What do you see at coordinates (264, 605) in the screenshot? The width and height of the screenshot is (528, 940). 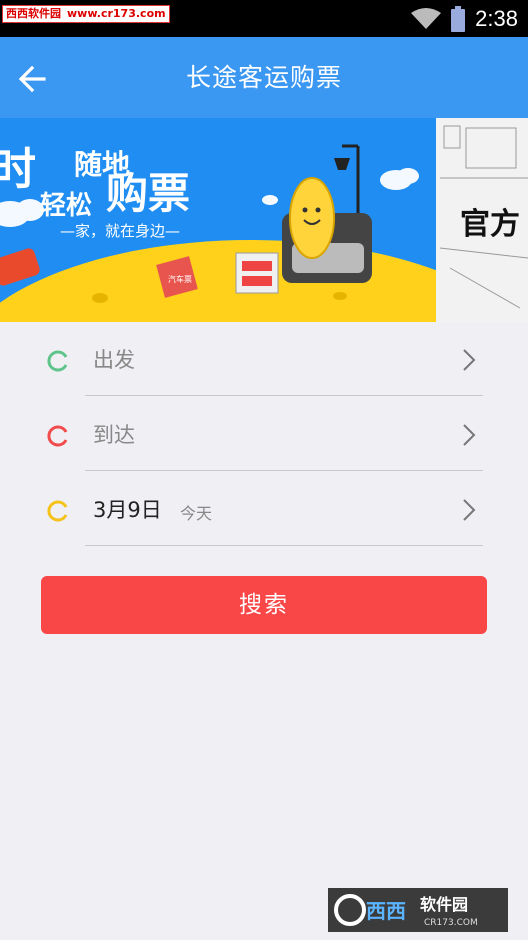 I see `search-button: 搜索` at bounding box center [264, 605].